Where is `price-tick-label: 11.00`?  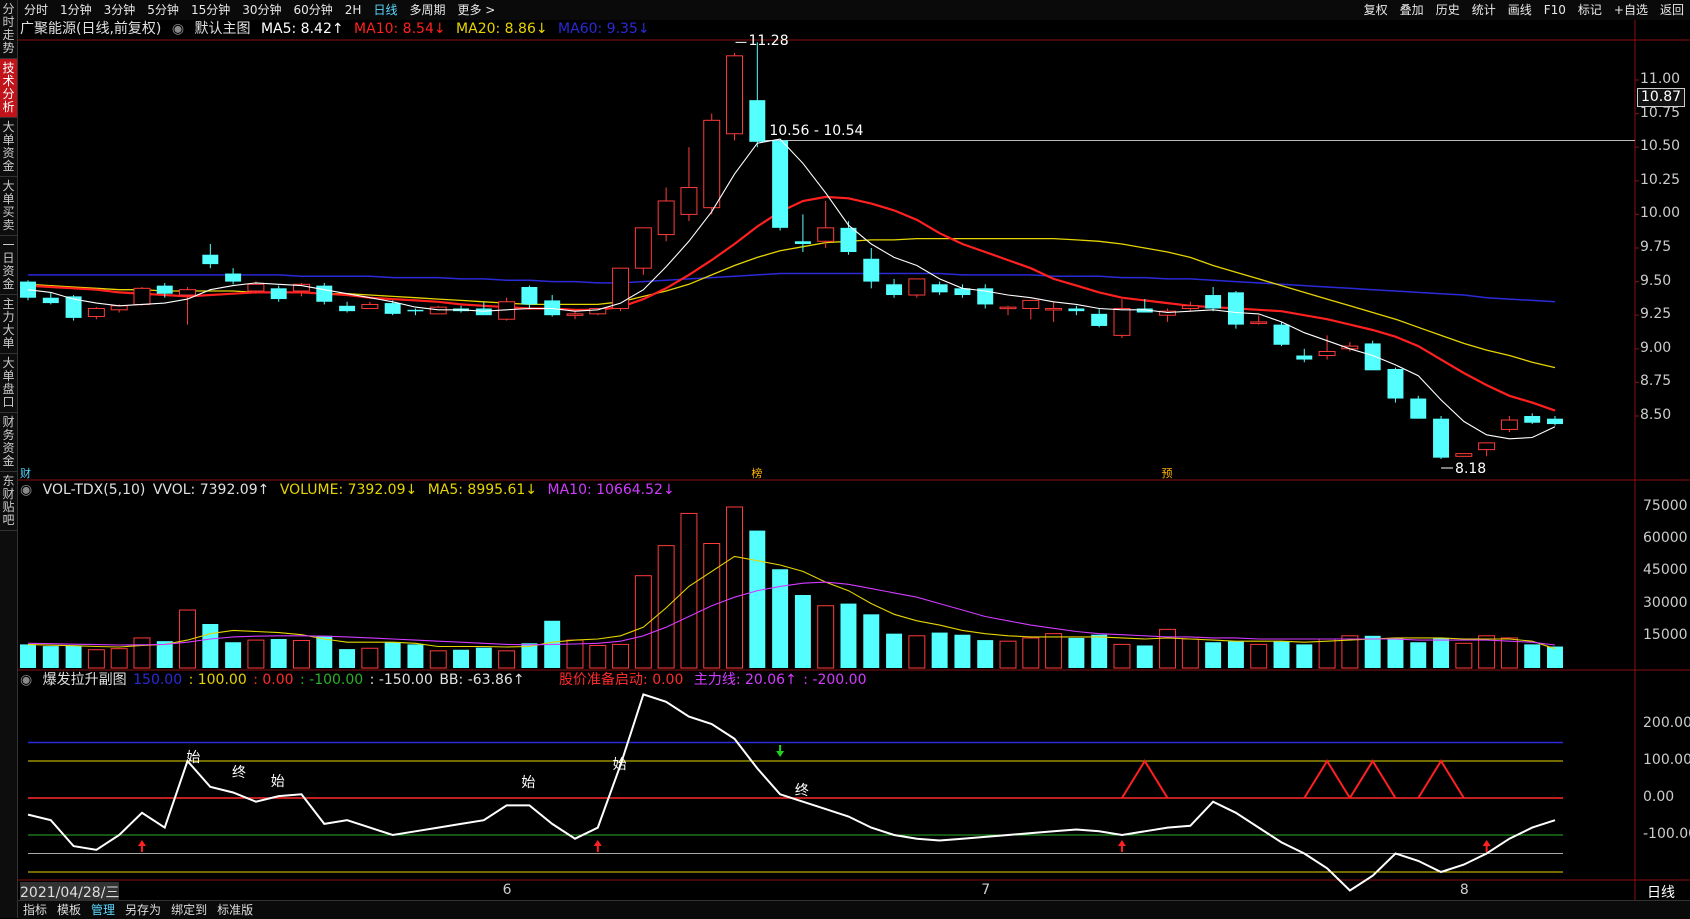
price-tick-label: 11.00 is located at coordinates (1660, 79).